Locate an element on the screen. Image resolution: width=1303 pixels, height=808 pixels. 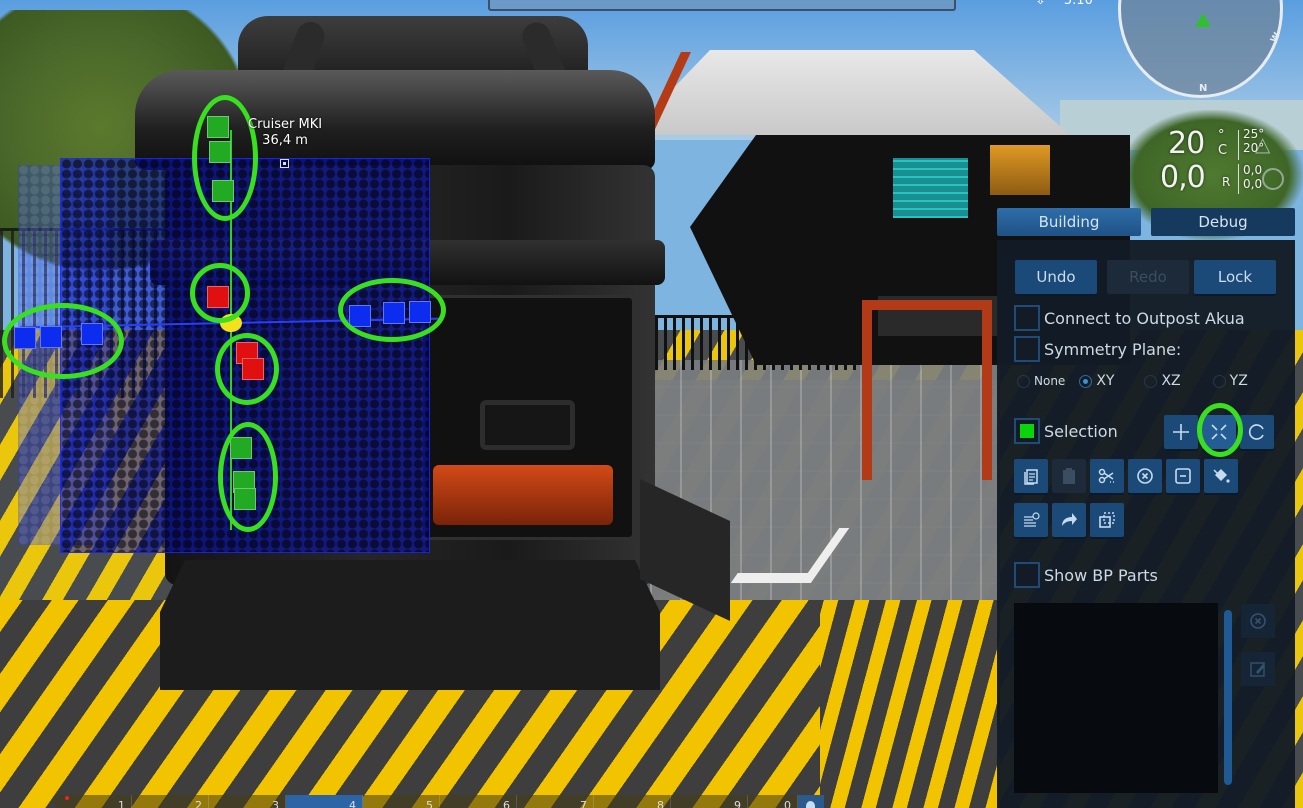
remove-button is located at coordinates (1183, 476).